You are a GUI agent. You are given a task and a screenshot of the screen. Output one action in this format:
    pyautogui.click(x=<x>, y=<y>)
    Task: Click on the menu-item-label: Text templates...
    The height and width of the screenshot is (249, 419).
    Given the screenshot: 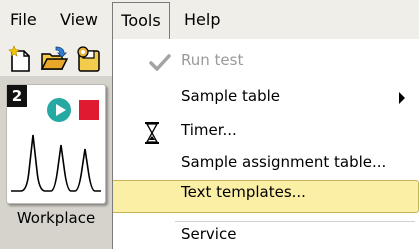 What is the action you would take?
    pyautogui.click(x=243, y=192)
    